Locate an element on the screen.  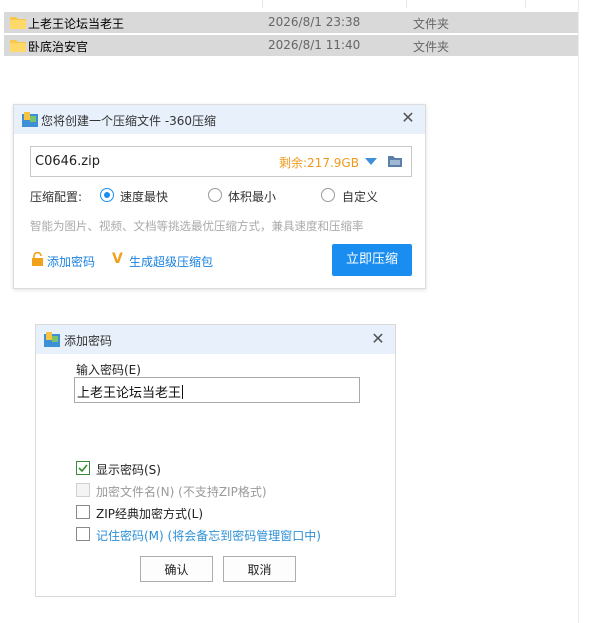
dialog-titlebar: 您将创建一个压缩文件 -360压缩 ✕ is located at coordinates (219, 119).